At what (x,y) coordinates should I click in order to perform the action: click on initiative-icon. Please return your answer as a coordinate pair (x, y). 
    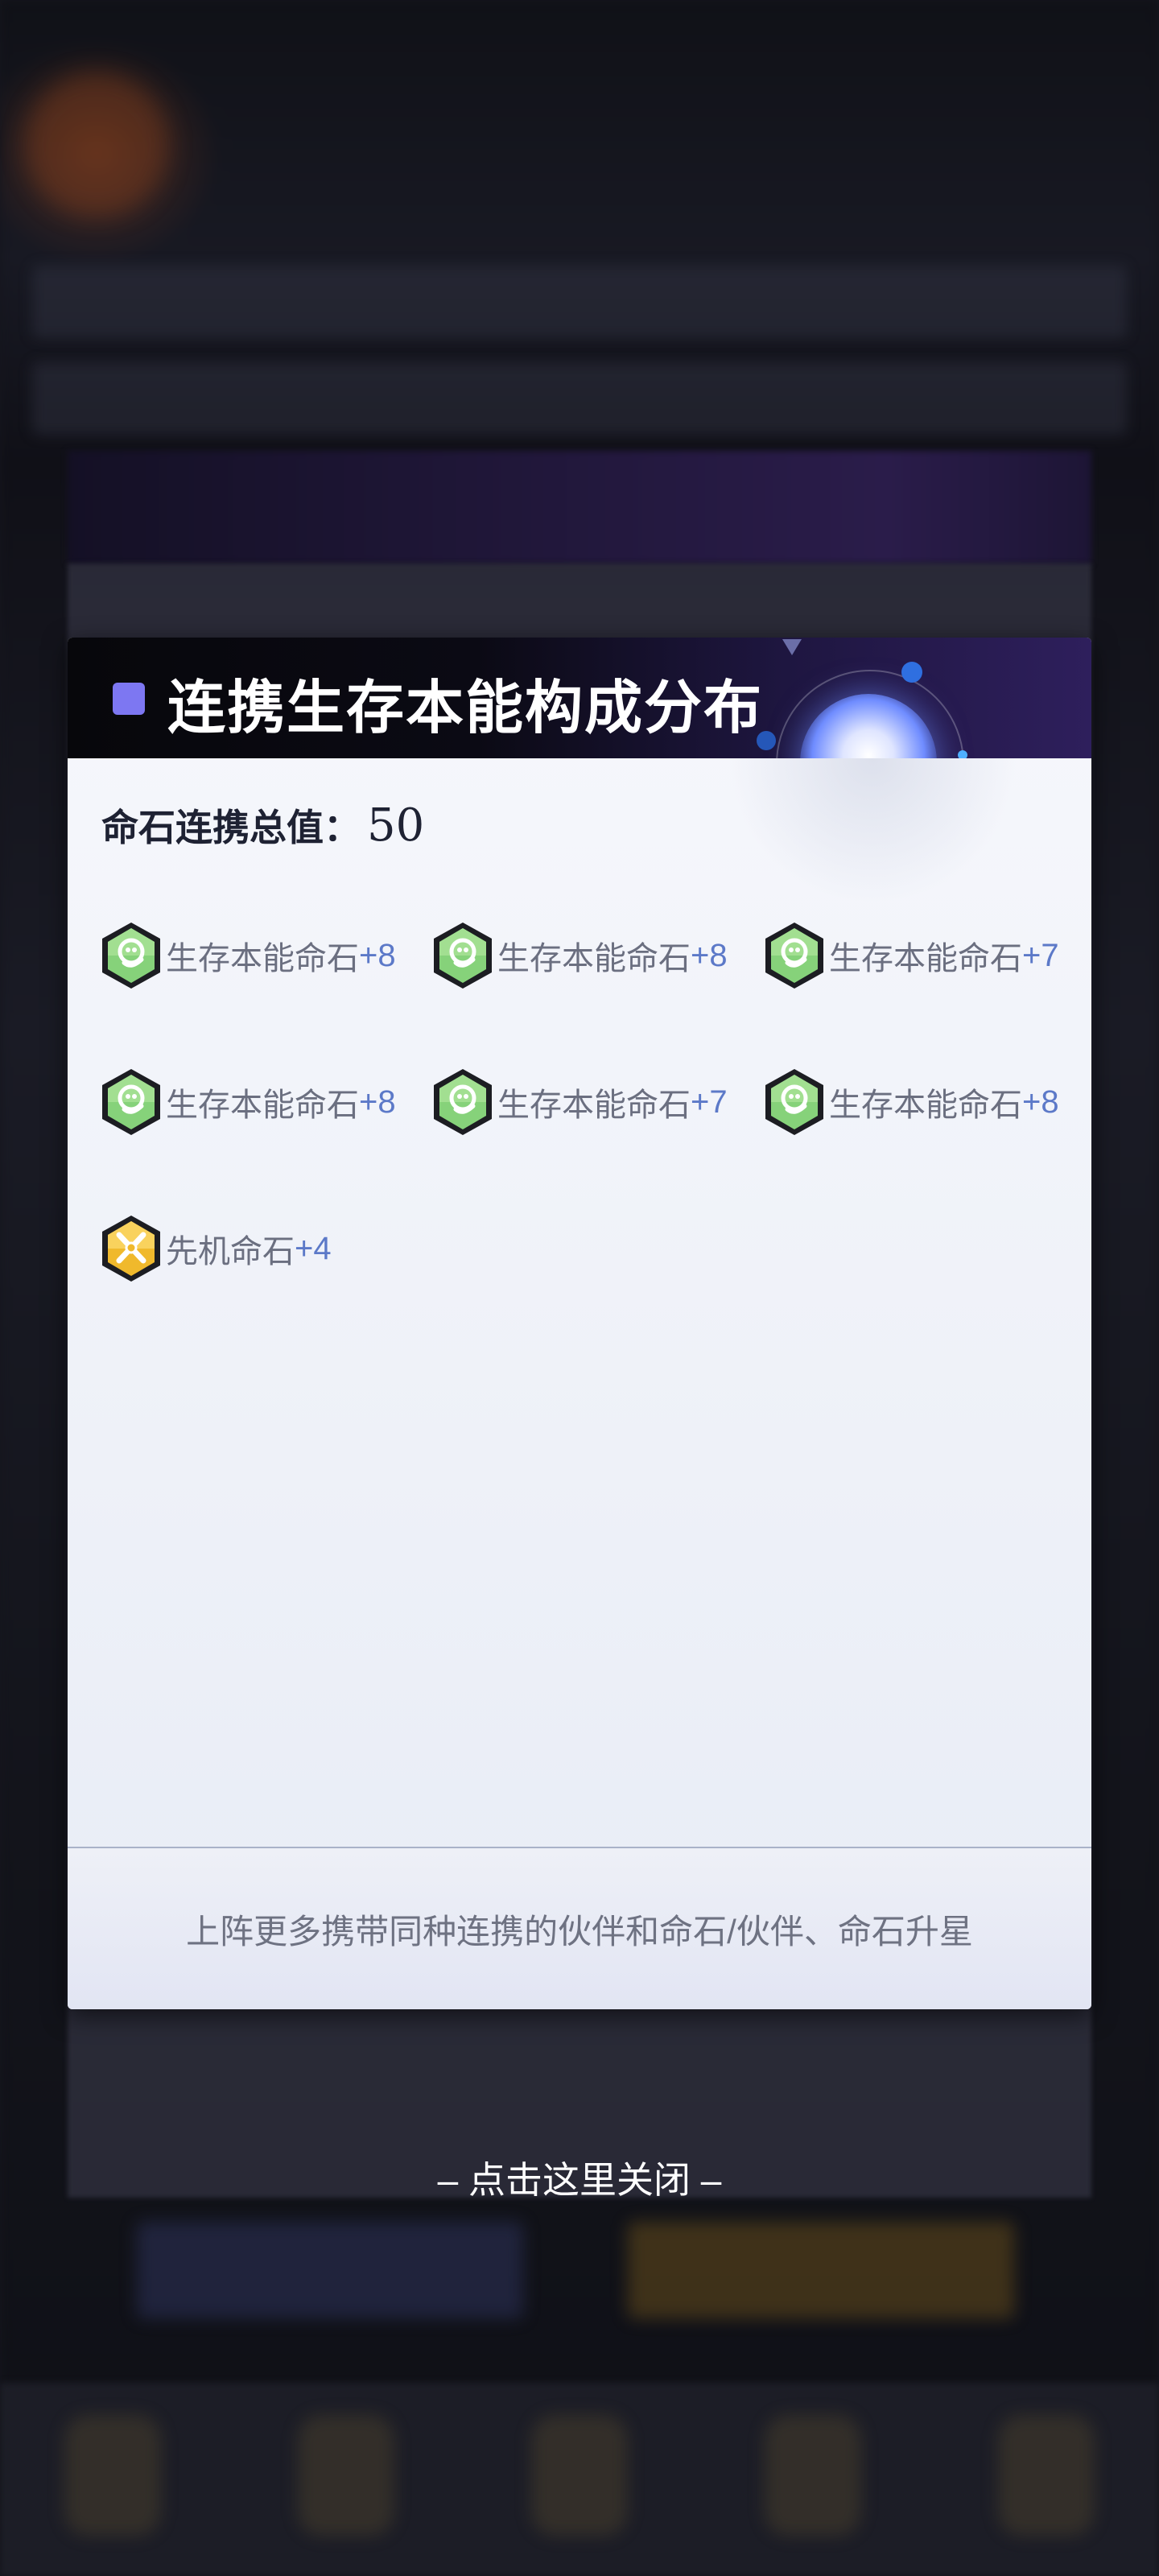
    Looking at the image, I should click on (131, 1249).